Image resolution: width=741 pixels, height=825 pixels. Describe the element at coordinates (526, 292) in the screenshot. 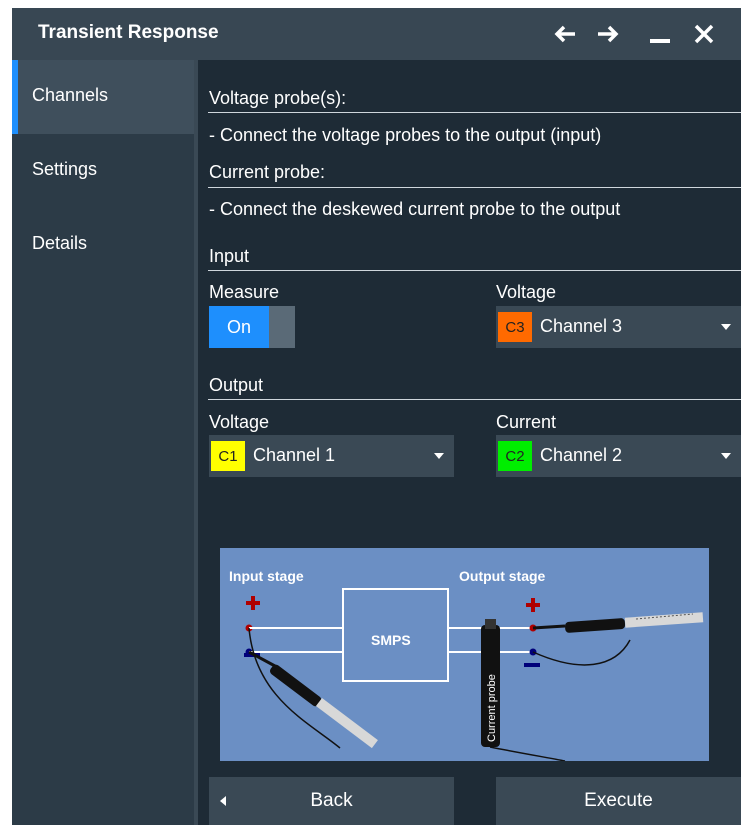

I see `input-voltage-label: Voltage` at that location.